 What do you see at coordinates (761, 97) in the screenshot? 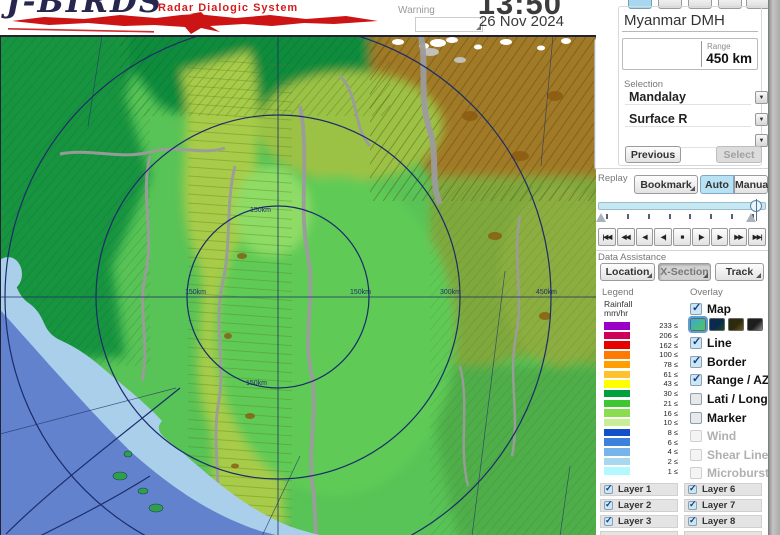
I see `site-dropdown-button: ▼` at bounding box center [761, 97].